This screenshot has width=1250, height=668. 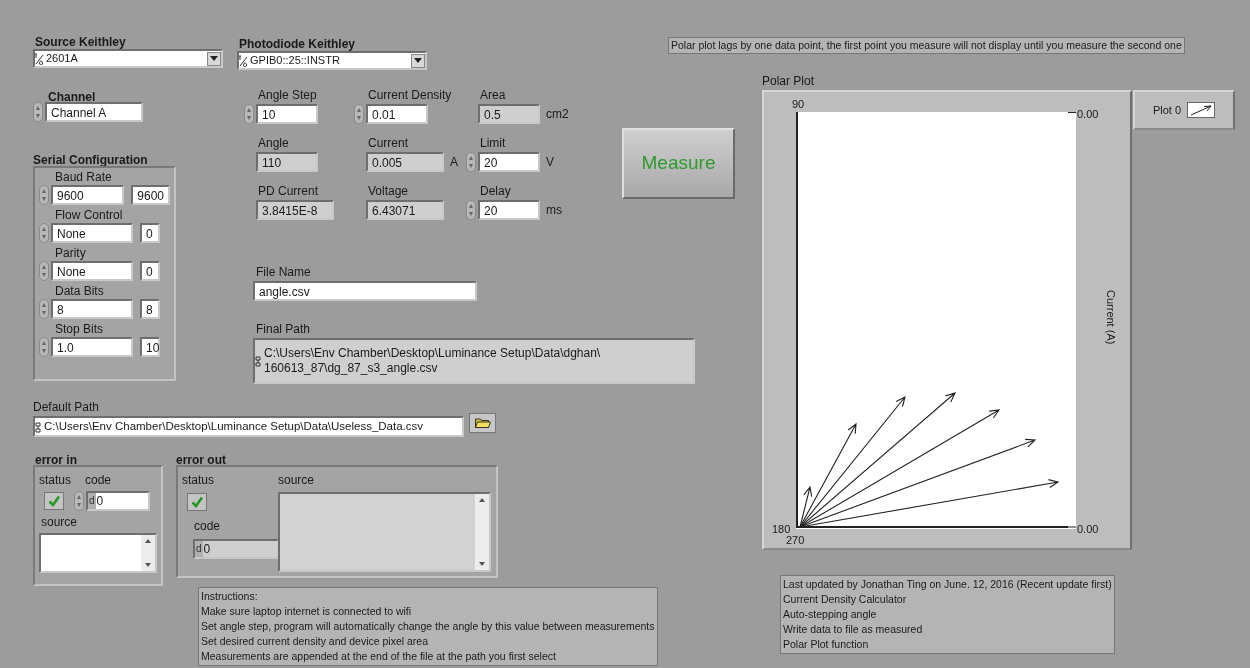 What do you see at coordinates (128, 58) in the screenshot?
I see `visa-resource-dropdown: 2601A` at bounding box center [128, 58].